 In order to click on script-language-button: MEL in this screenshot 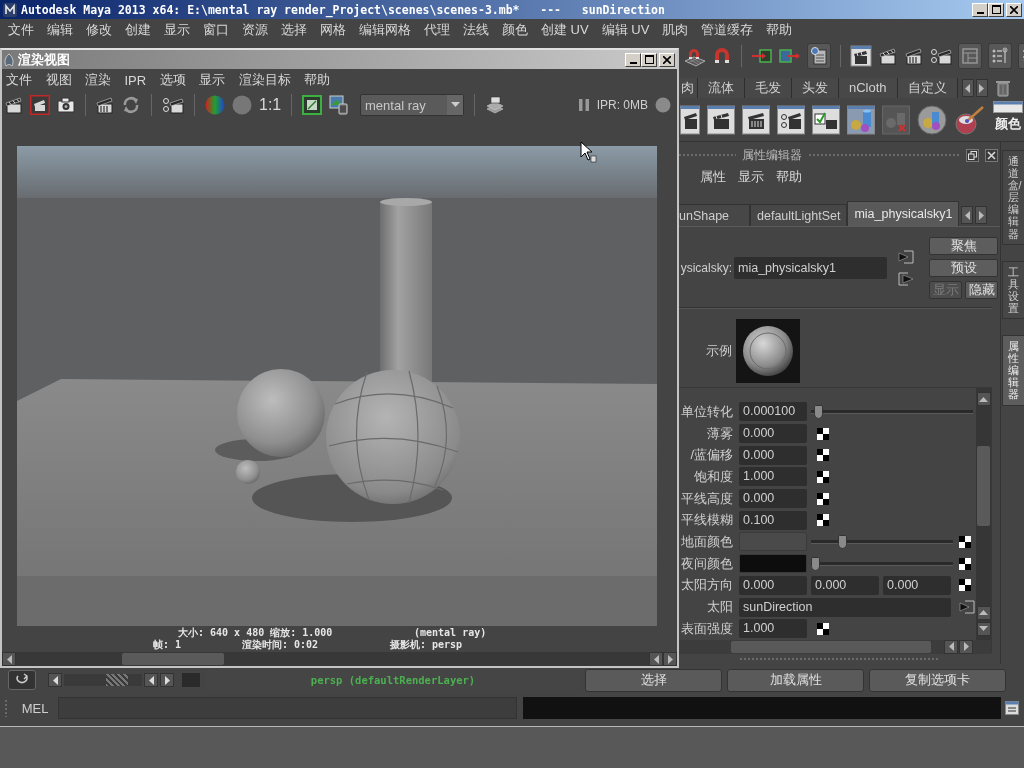, I will do `click(35, 708)`.